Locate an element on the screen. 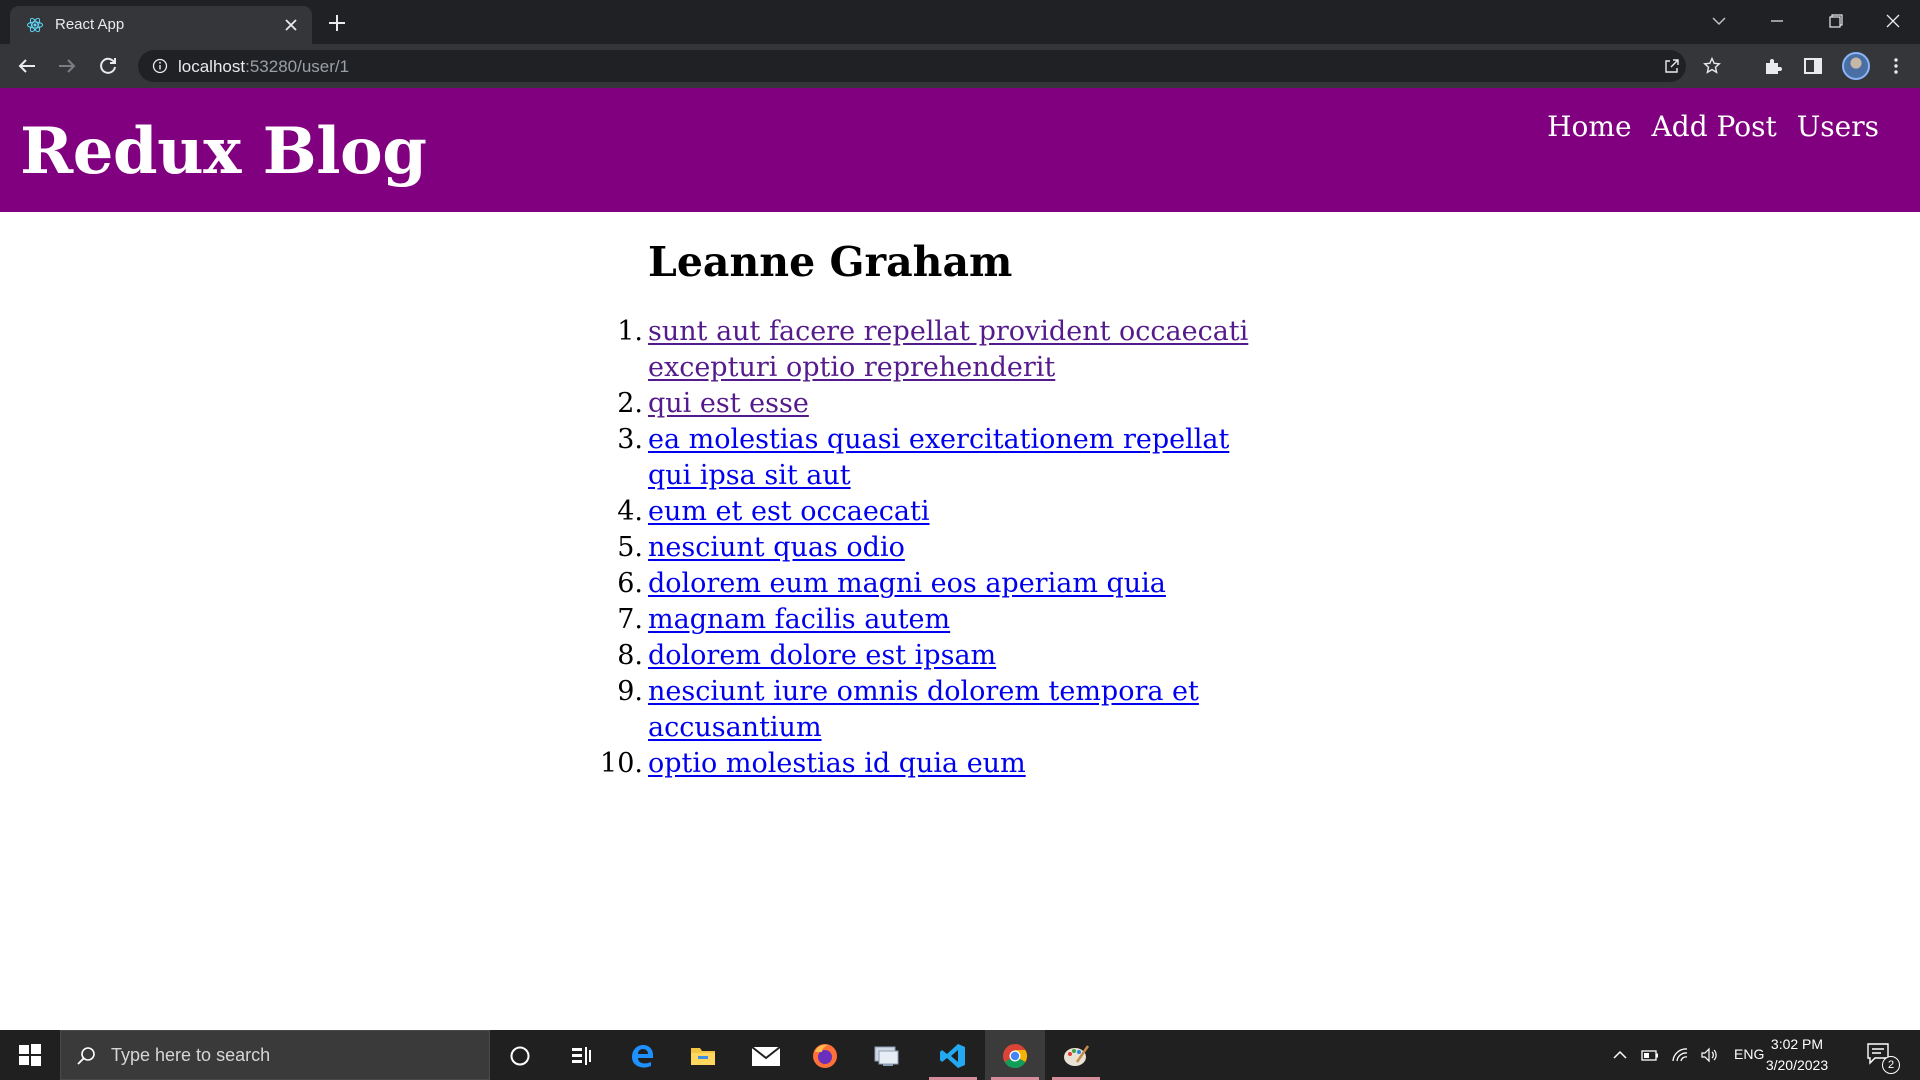  nav-home-link: Home is located at coordinates (1589, 126).